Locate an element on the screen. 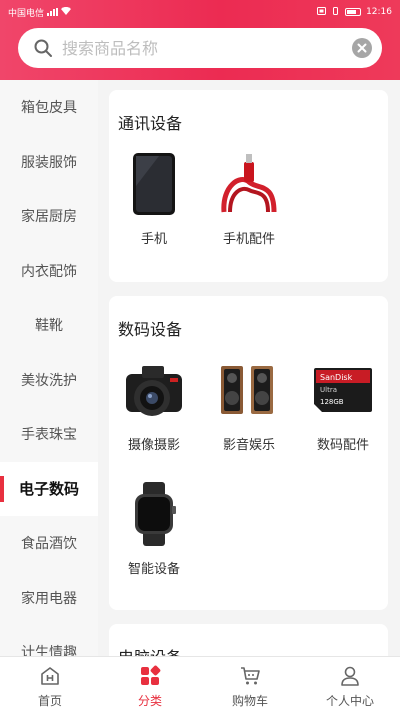 The image size is (400, 710). sidebar-item-food-drinks: 食品酒饮 is located at coordinates (49, 543).